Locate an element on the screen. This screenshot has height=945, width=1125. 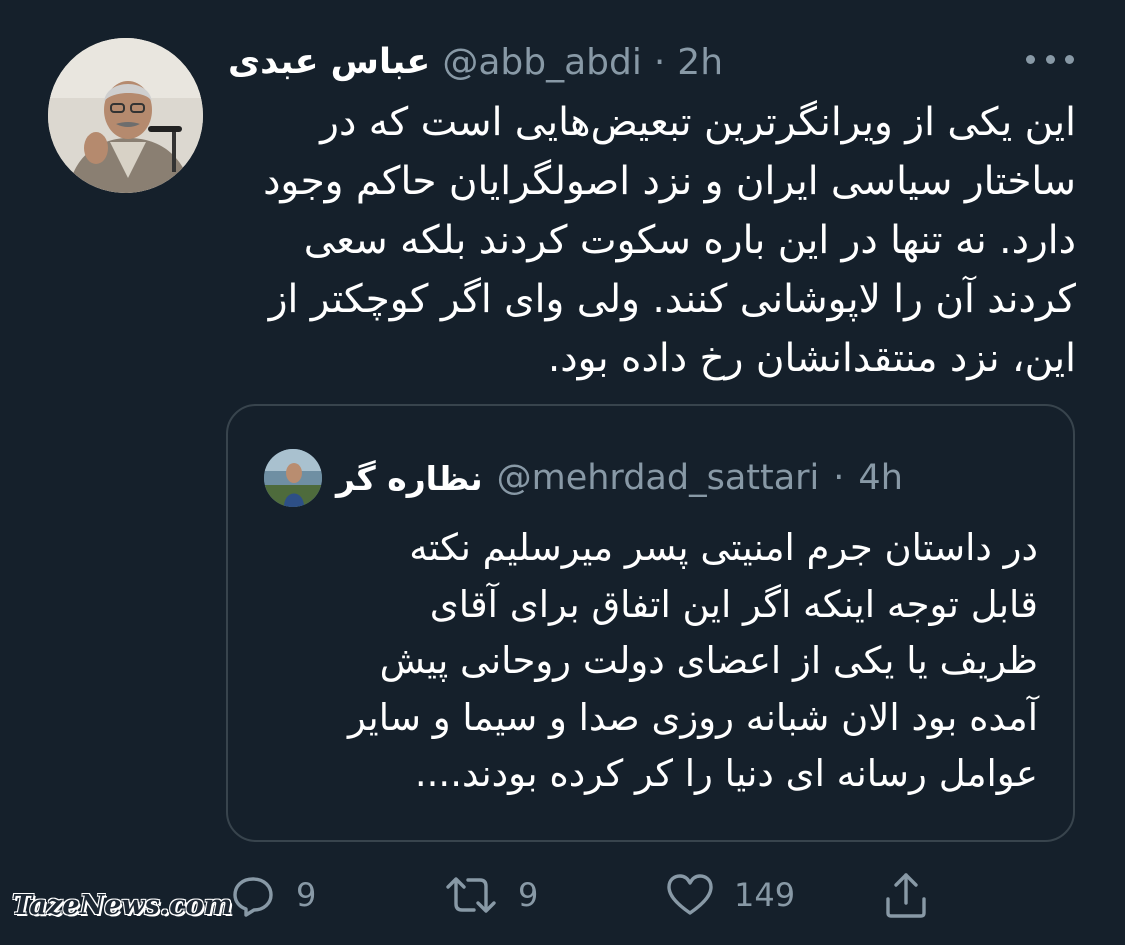
quoted-text-line: در داستان جرم امنیتی پسر میرسلیم نکته is located at coordinates (723, 547).